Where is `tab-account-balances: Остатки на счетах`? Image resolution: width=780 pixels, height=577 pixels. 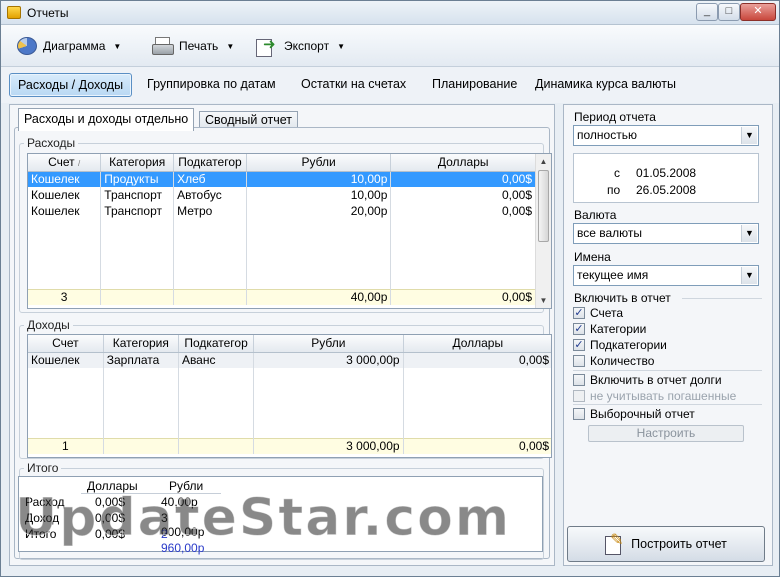 tab-account-balances: Остатки на счетах is located at coordinates (353, 85).